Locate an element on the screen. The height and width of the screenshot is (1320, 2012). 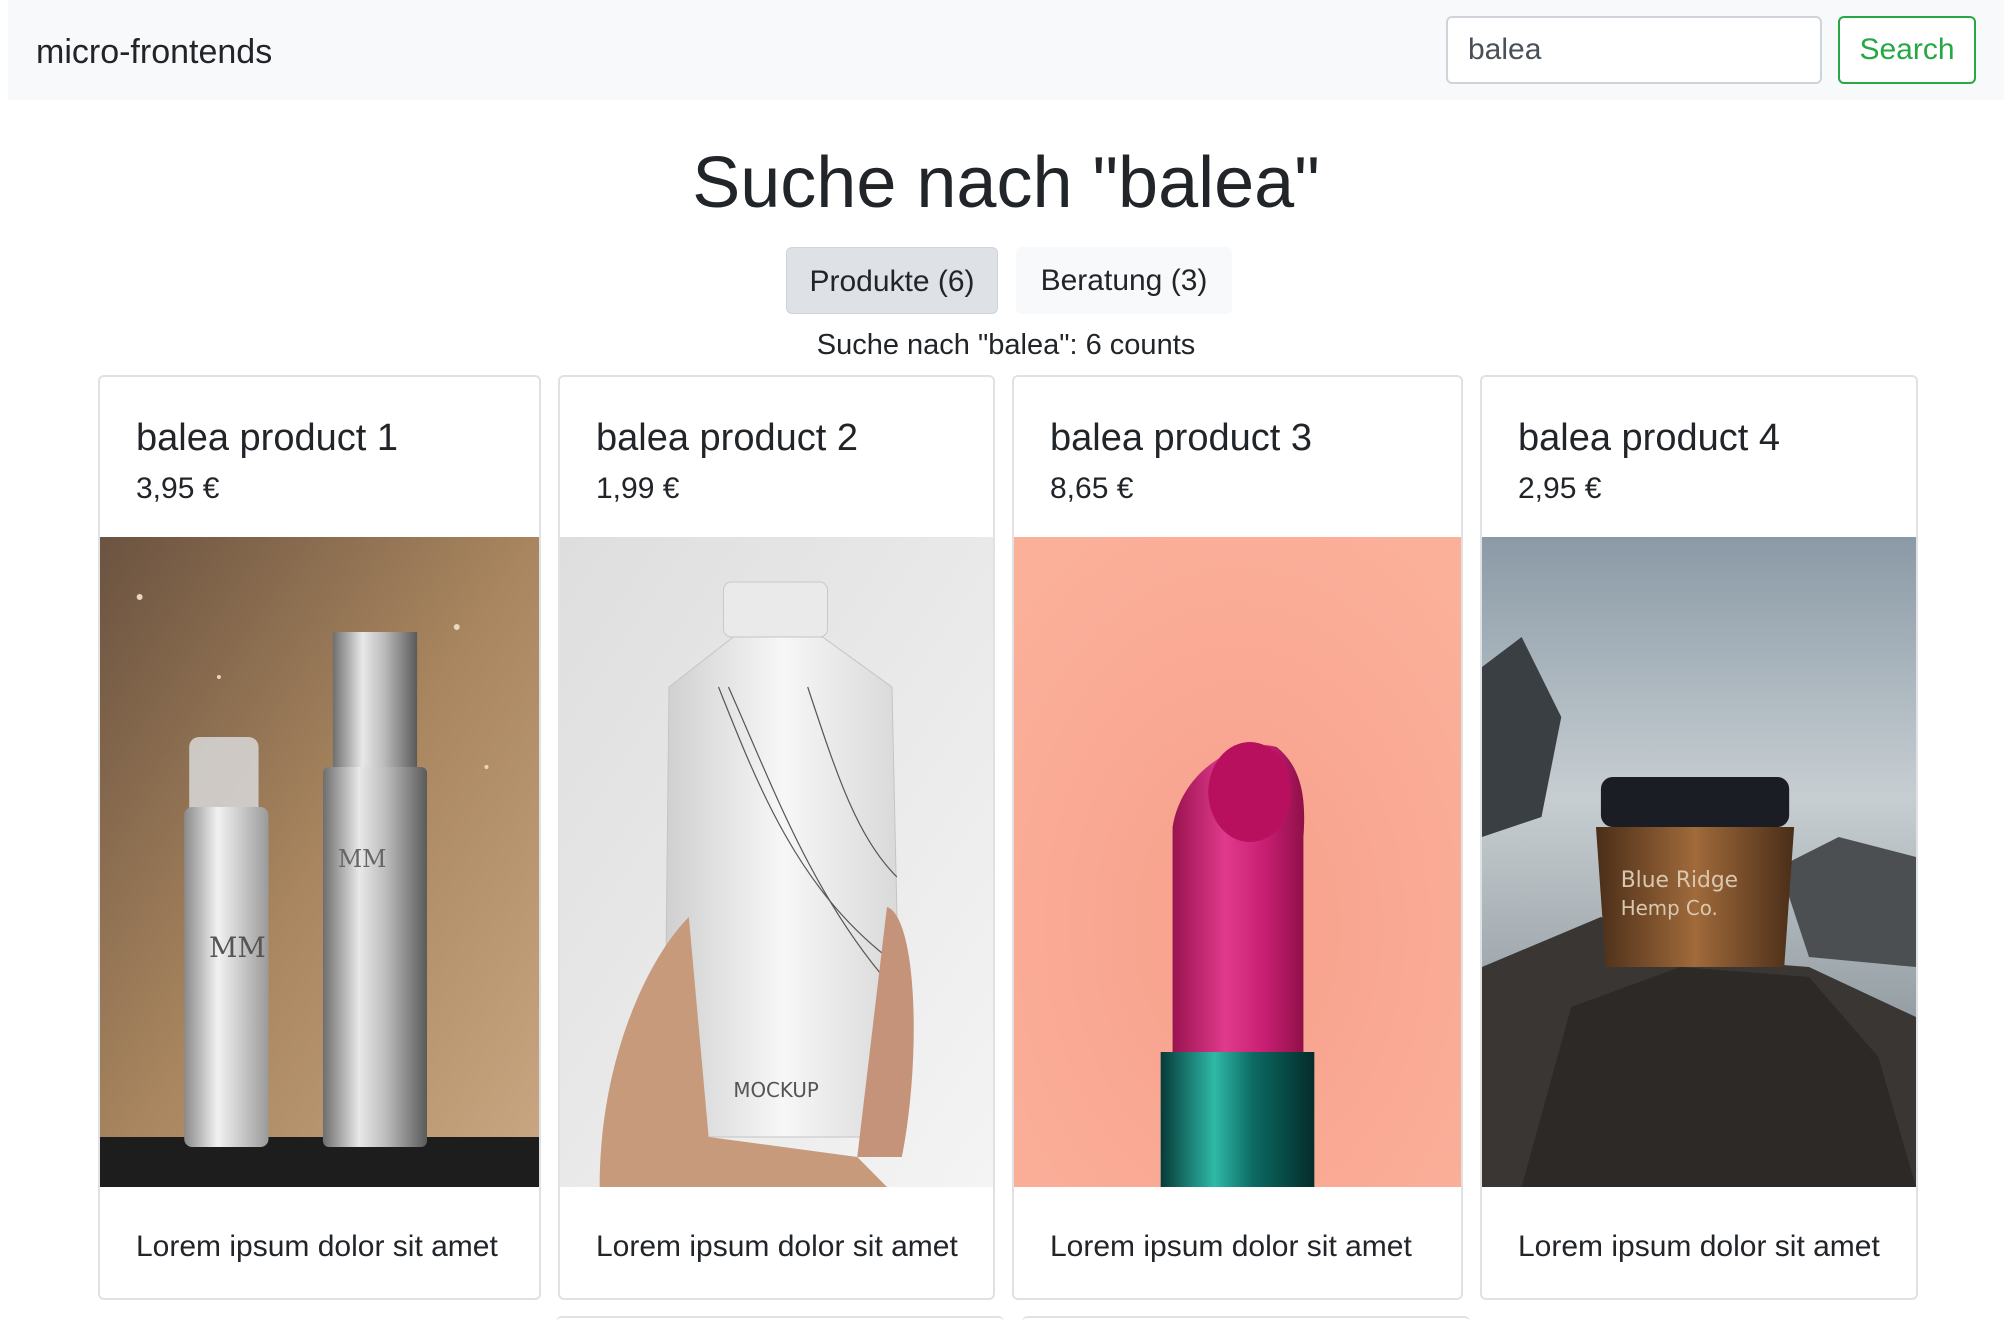
product-image: MM MM is located at coordinates (319, 862).